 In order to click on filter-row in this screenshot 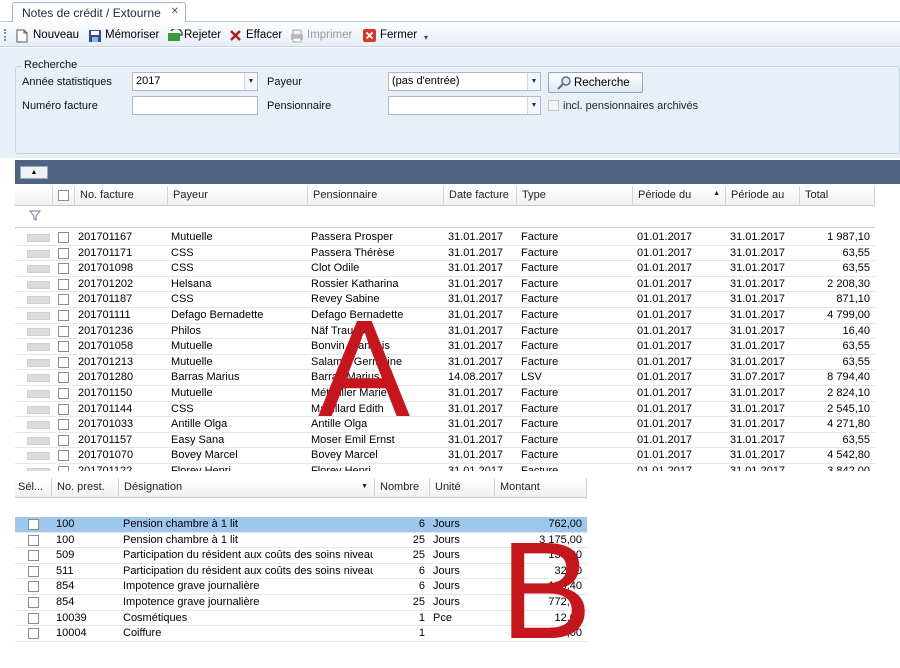, I will do `click(445, 217)`.